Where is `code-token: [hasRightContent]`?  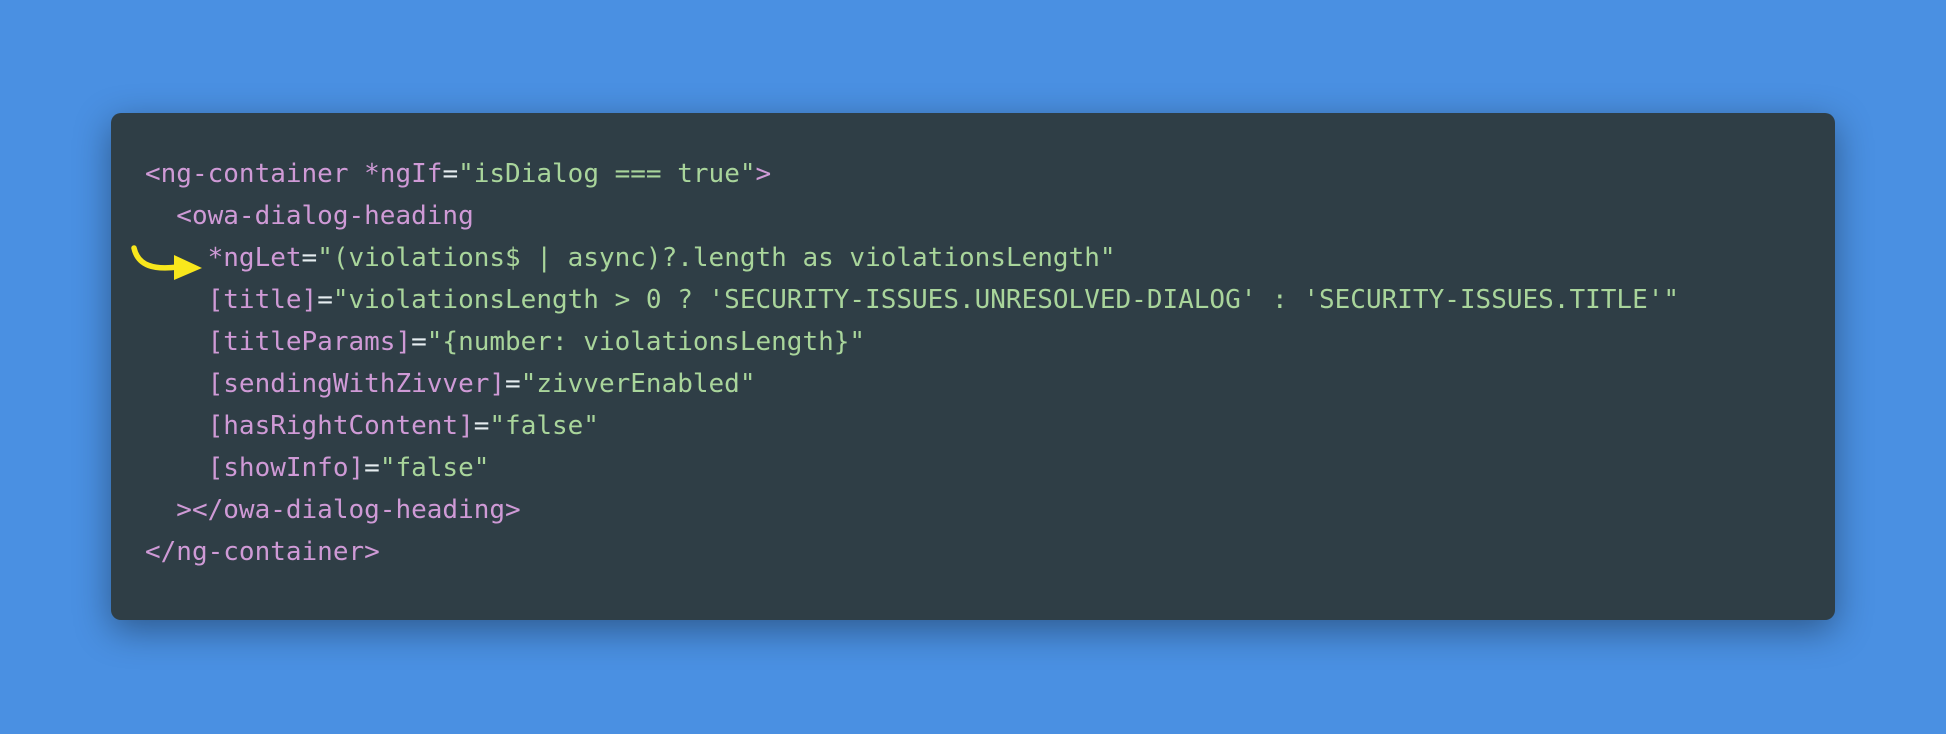
code-token: [hasRightContent] is located at coordinates (309, 426).